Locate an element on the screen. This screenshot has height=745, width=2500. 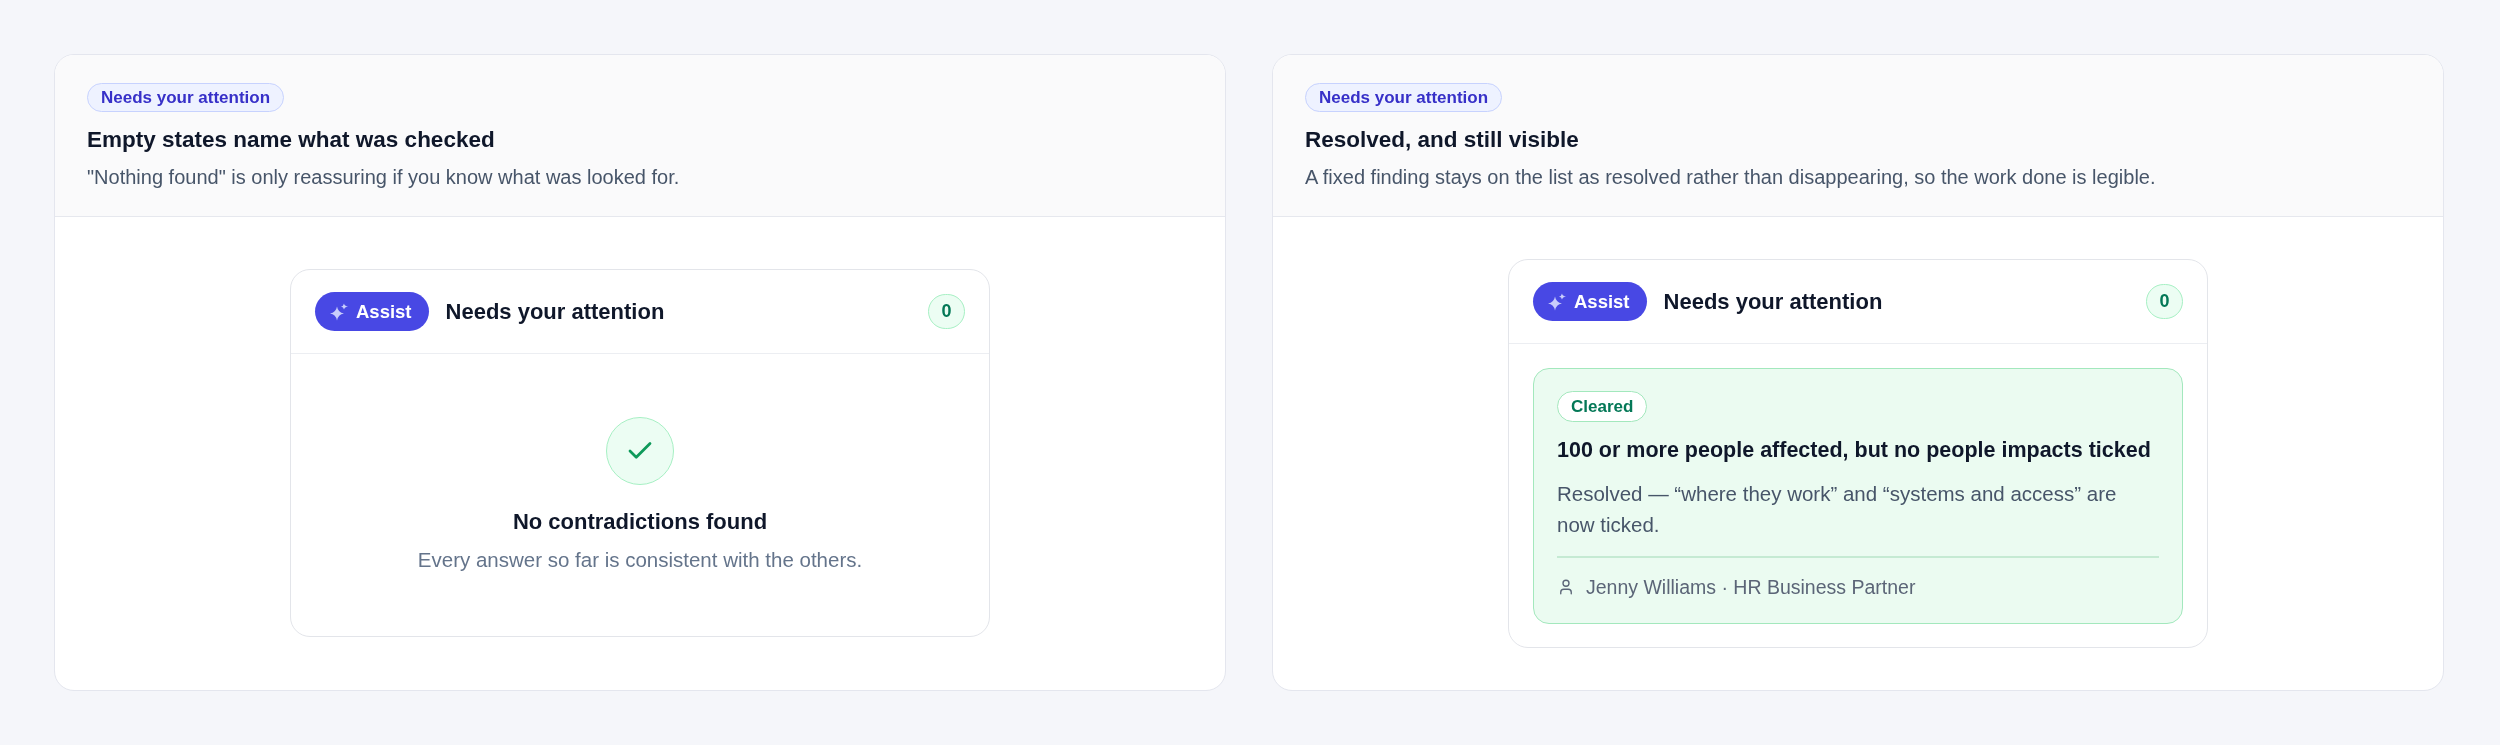
finding-title: 100 or more people affected, but no people impacts ticked is located at coordinates (1854, 450).